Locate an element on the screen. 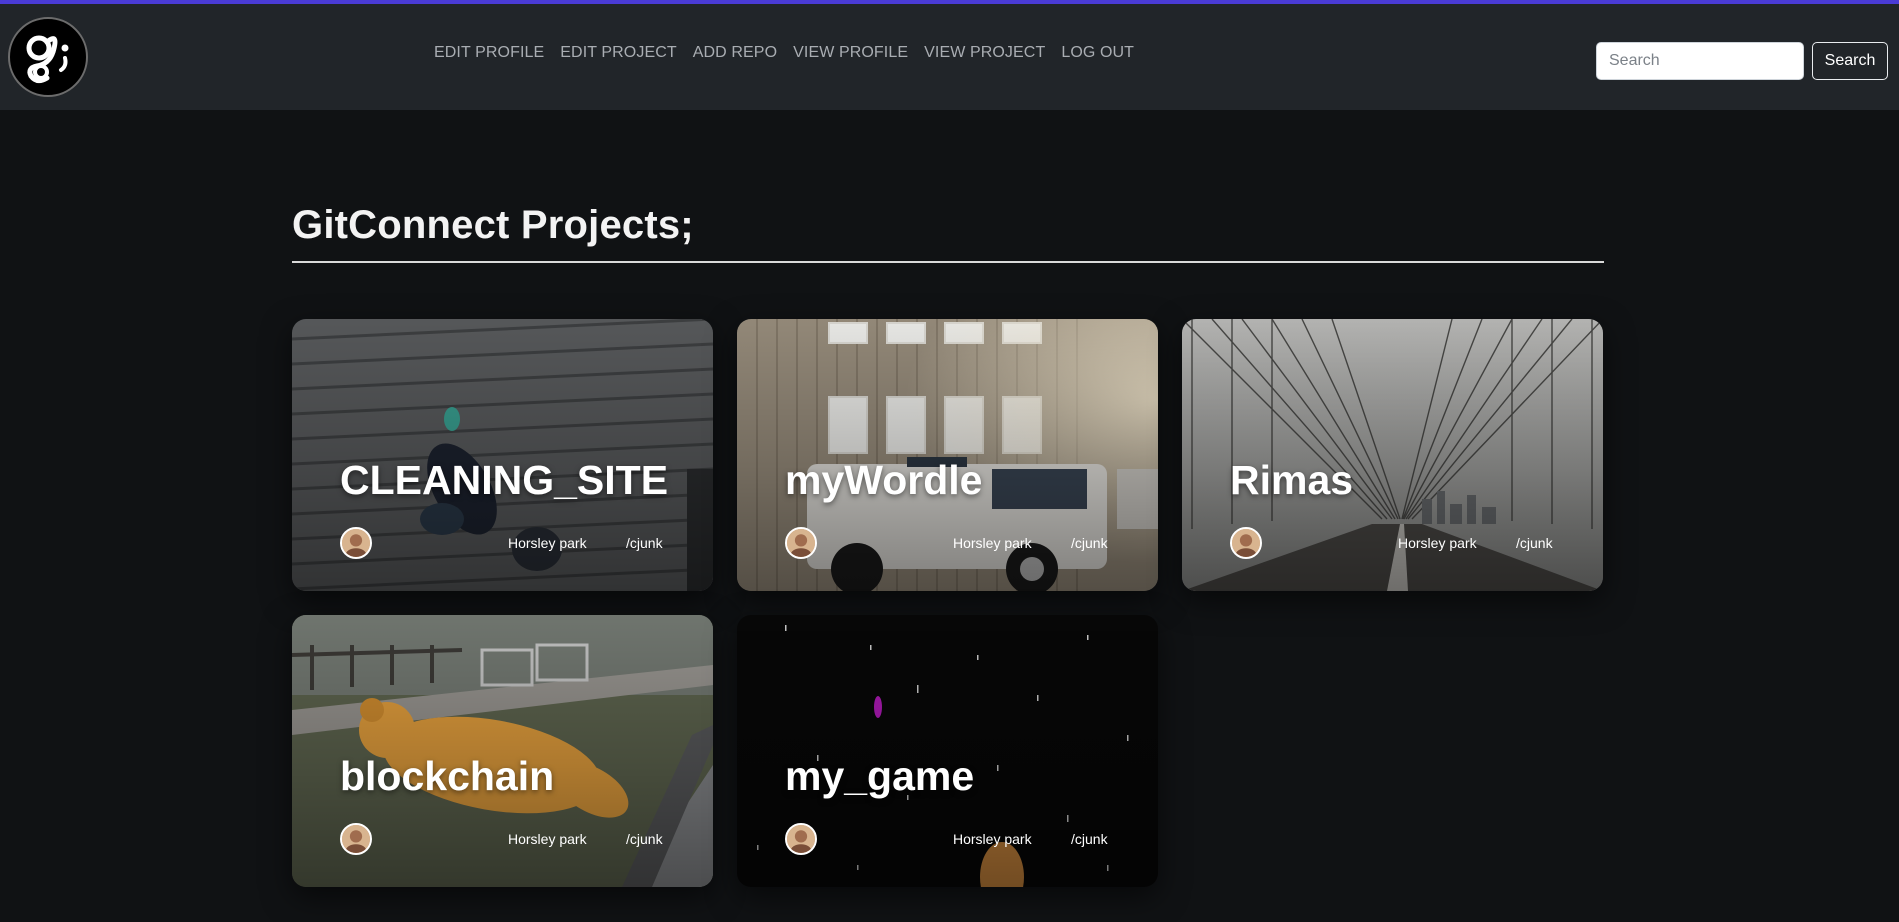  project-card: my_game Horsley park /cjunk is located at coordinates (947, 751).